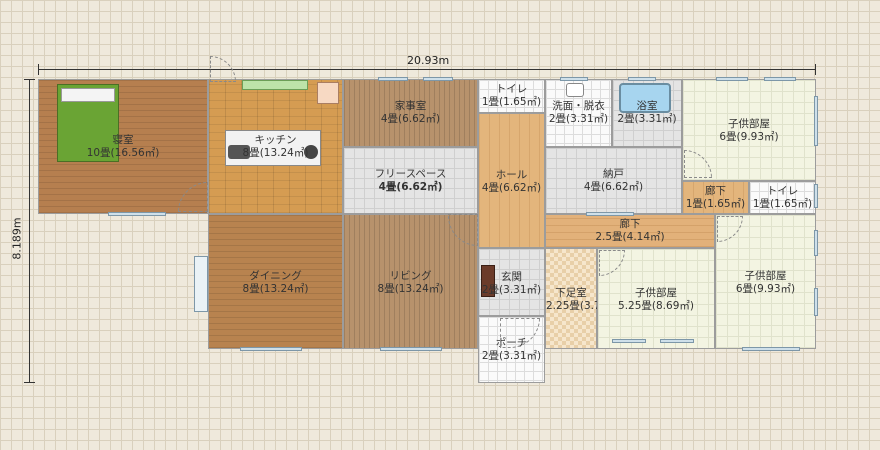 The height and width of the screenshot is (450, 880). Describe the element at coordinates (328, 93) in the screenshot. I see `fridge` at that location.